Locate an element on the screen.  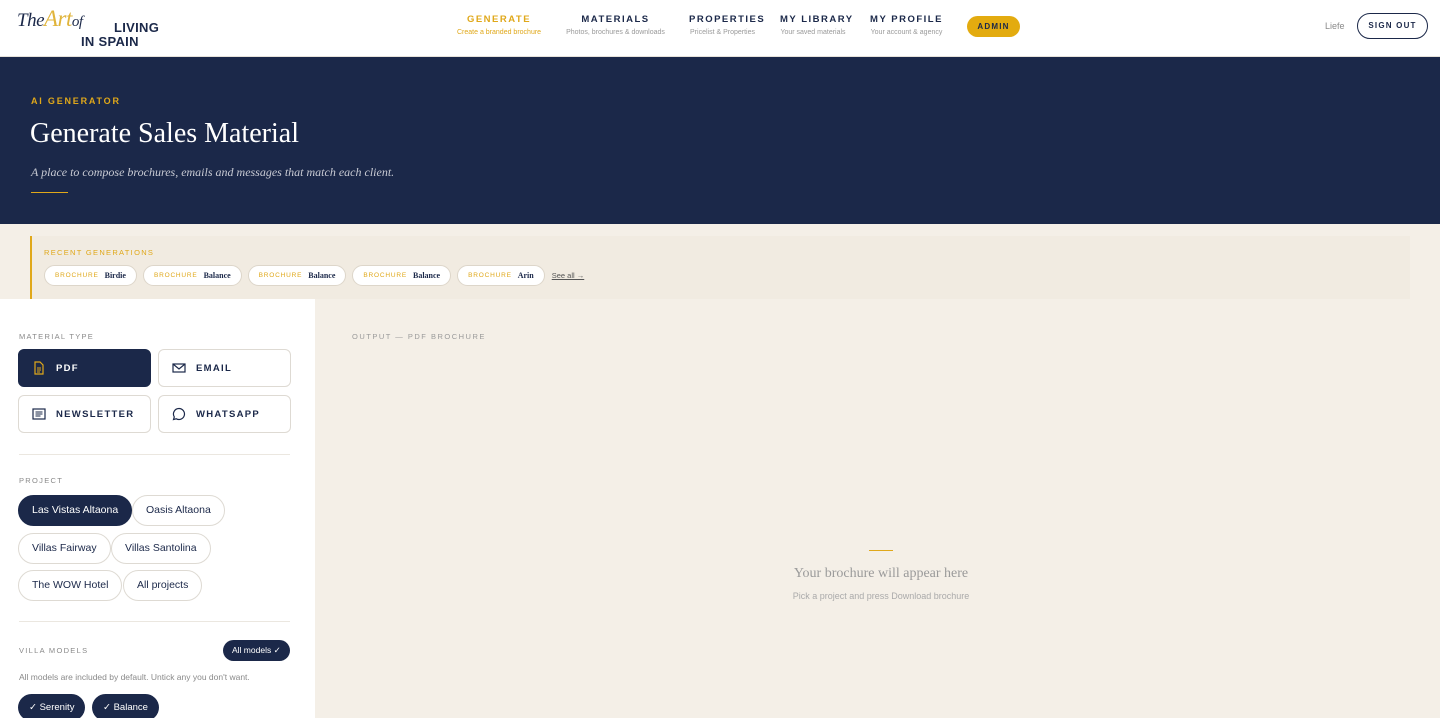
material-type-whatsapp: WHATSAPP is located at coordinates (224, 414).